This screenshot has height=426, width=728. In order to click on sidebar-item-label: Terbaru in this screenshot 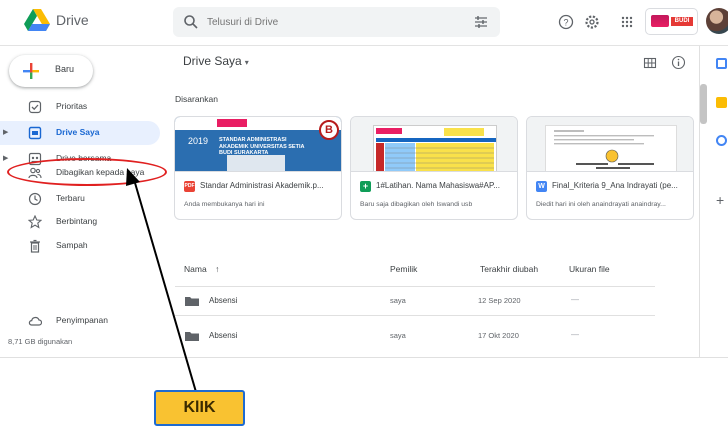, I will do `click(70, 198)`.